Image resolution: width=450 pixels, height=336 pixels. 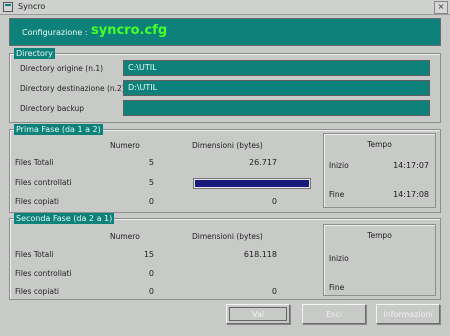 What do you see at coordinates (151, 291) in the screenshot?
I see `phase2-copiati-numero: 0` at bounding box center [151, 291].